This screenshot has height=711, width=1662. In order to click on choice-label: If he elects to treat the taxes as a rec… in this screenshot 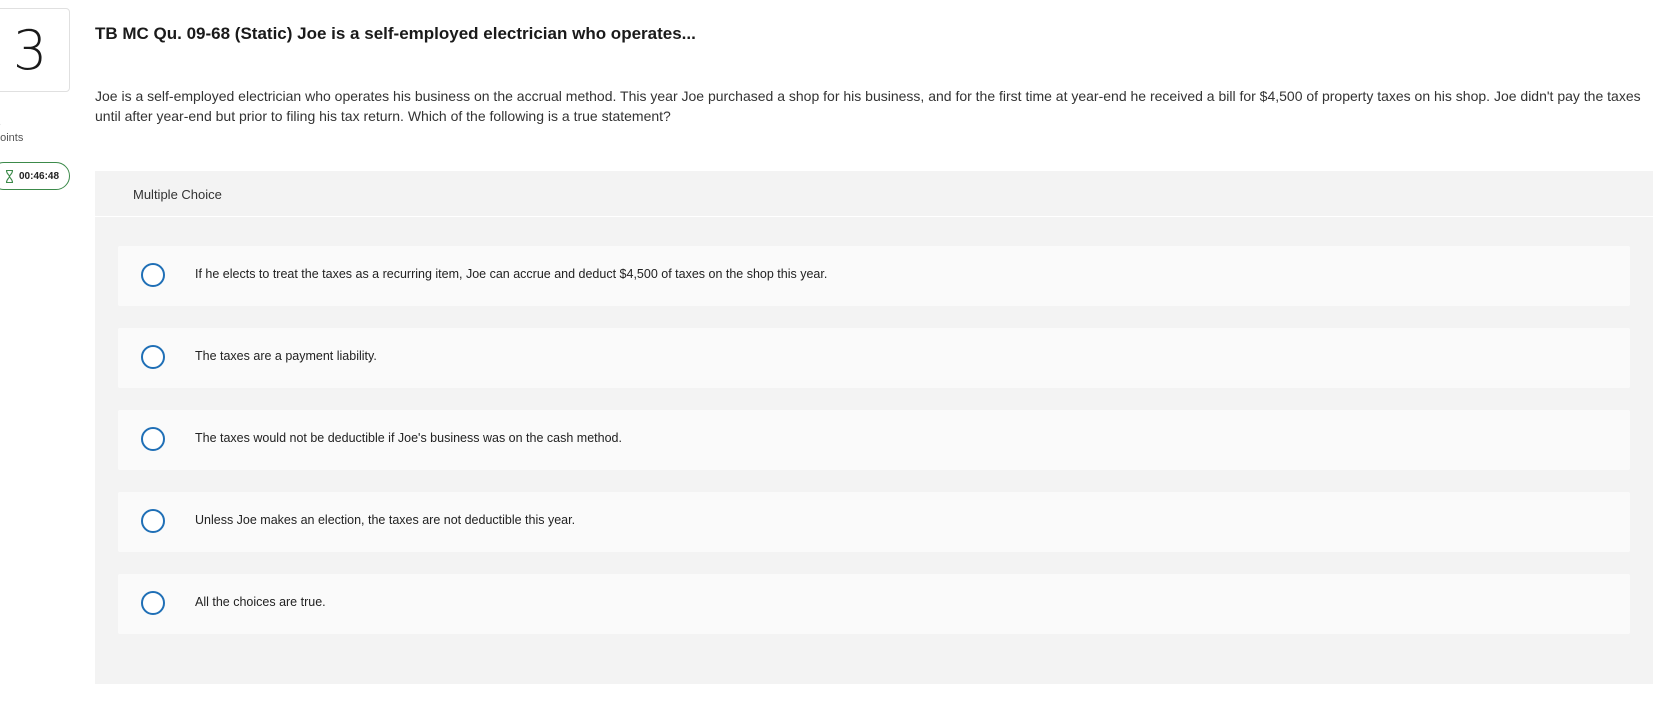, I will do `click(511, 274)`.